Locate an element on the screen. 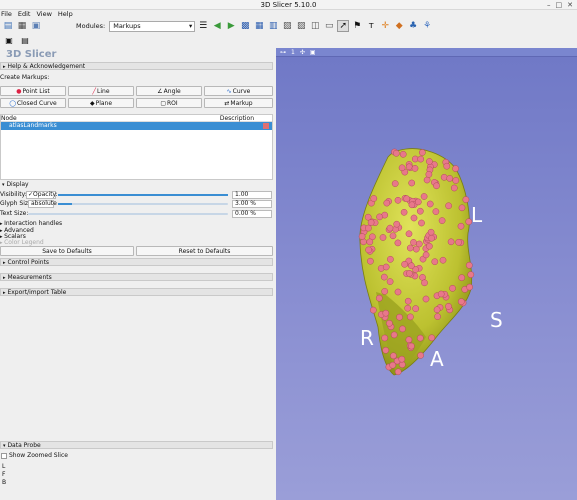 The width and height of the screenshot is (577, 500). closed-curve-button: ◯Closed Curve is located at coordinates (33, 103).